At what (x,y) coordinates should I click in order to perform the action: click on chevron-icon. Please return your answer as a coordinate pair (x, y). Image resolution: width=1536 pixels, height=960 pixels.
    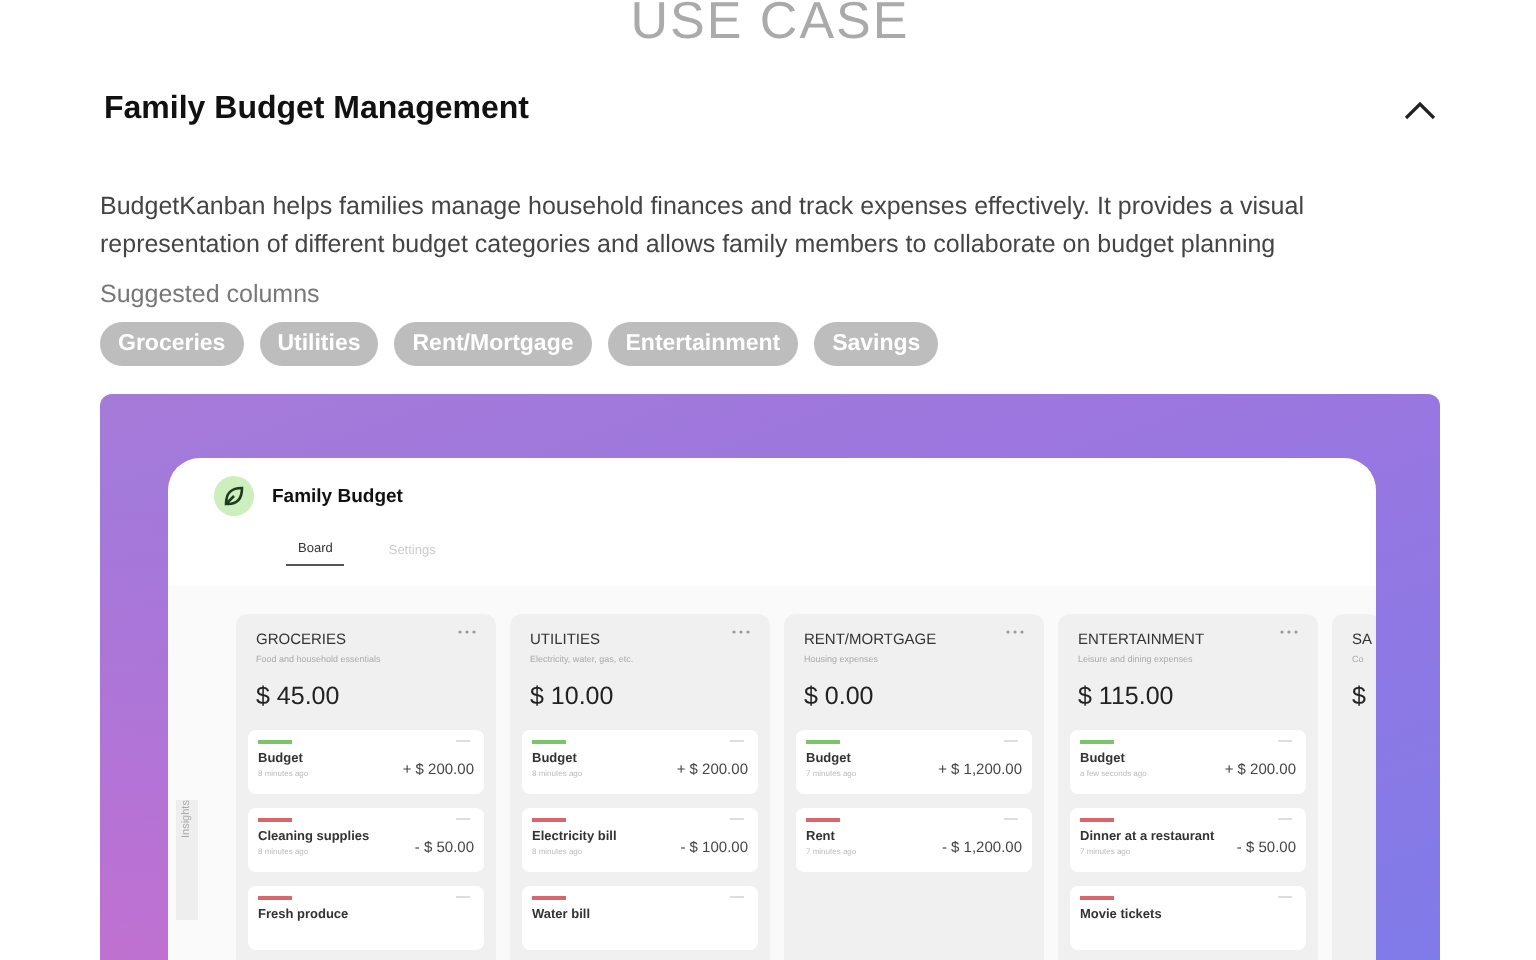
    Looking at the image, I should click on (1420, 110).